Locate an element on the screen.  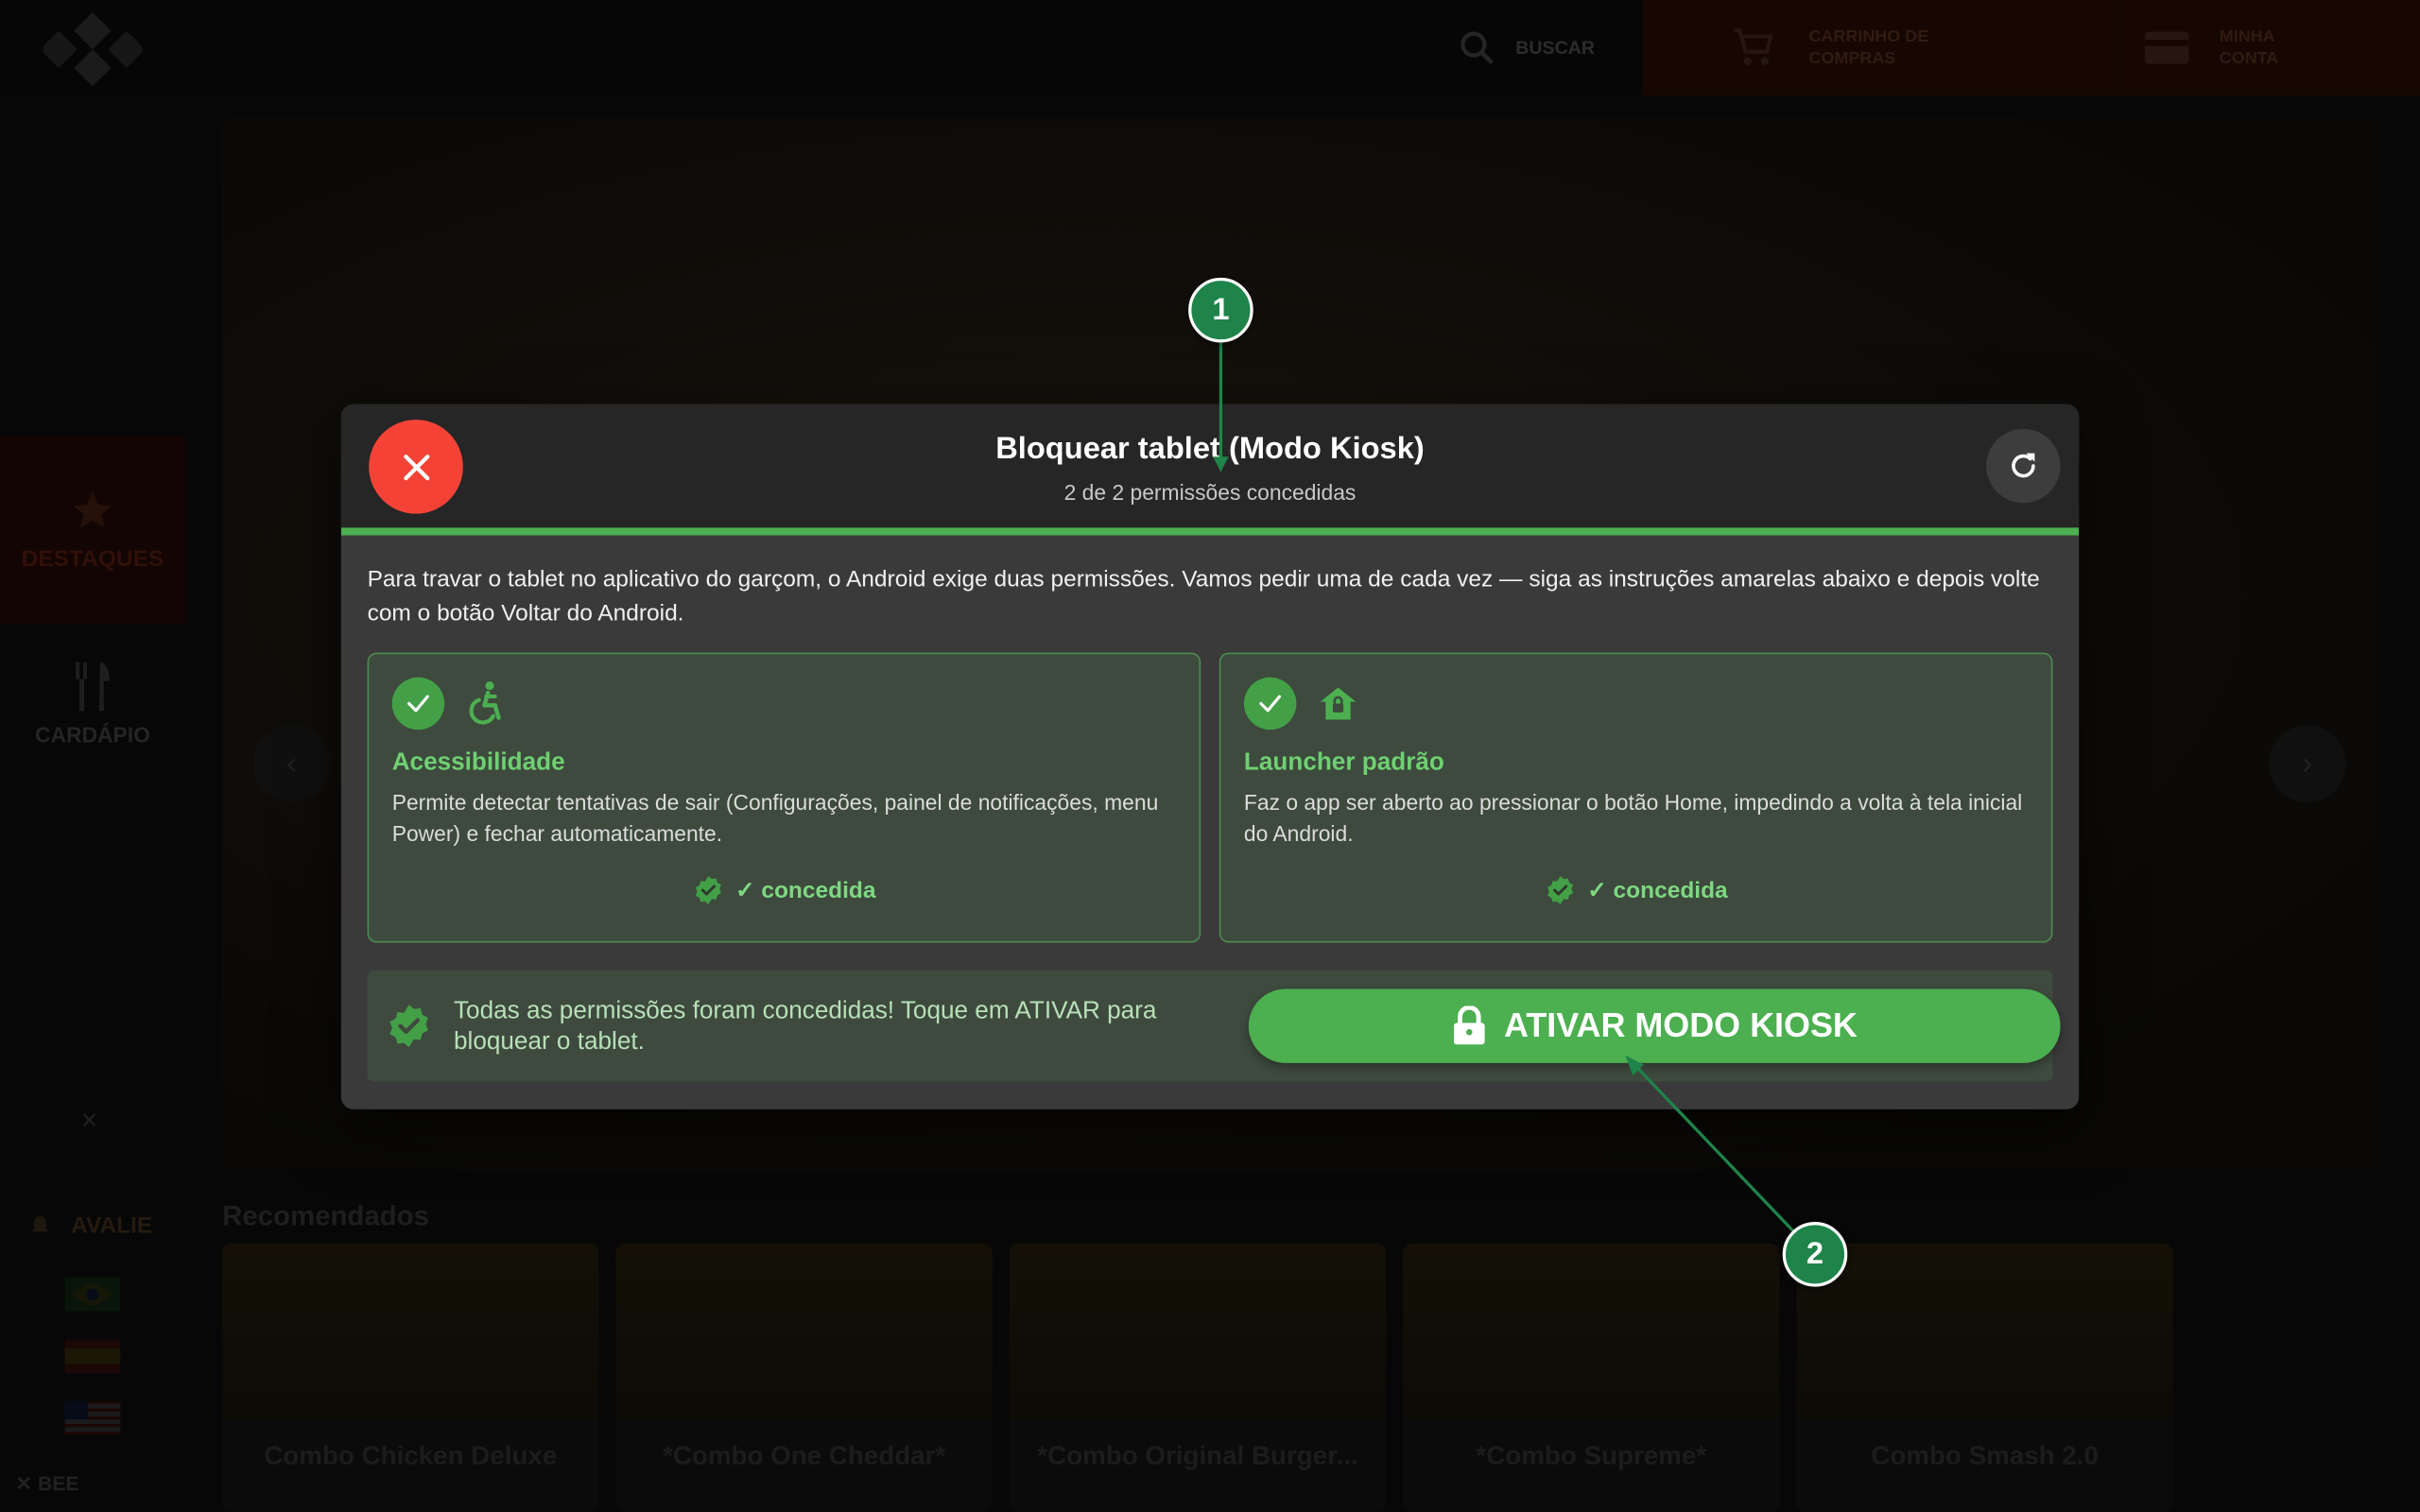
home-lock-icon is located at coordinates (1338, 703).